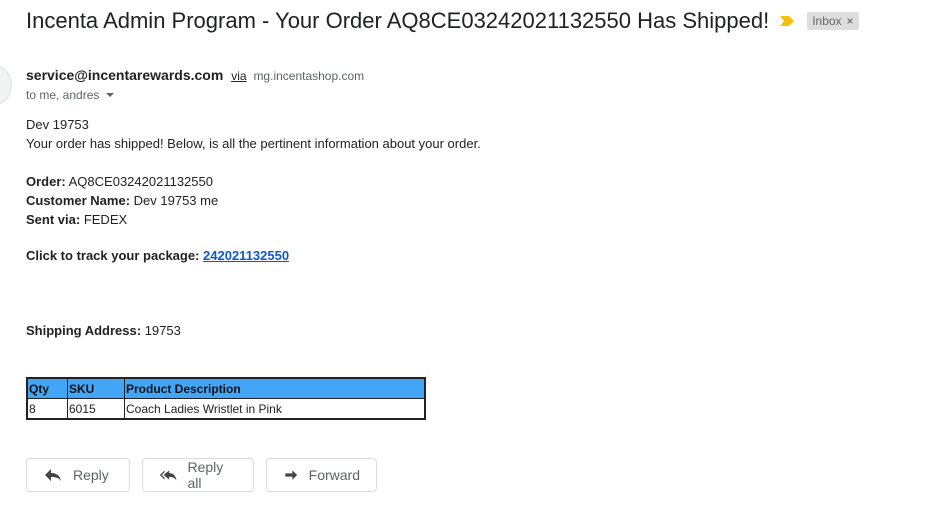 The height and width of the screenshot is (515, 927). I want to click on cell-qty: 8, so click(47, 409).